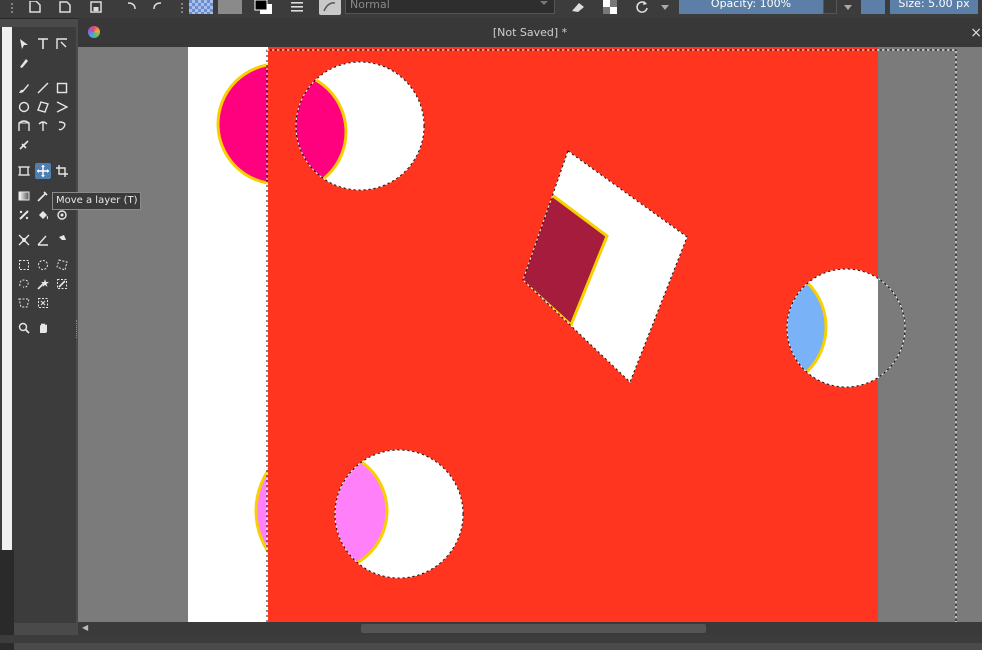 The height and width of the screenshot is (650, 982). What do you see at coordinates (24, 63) in the screenshot?
I see `calligraphy-tool-icon` at bounding box center [24, 63].